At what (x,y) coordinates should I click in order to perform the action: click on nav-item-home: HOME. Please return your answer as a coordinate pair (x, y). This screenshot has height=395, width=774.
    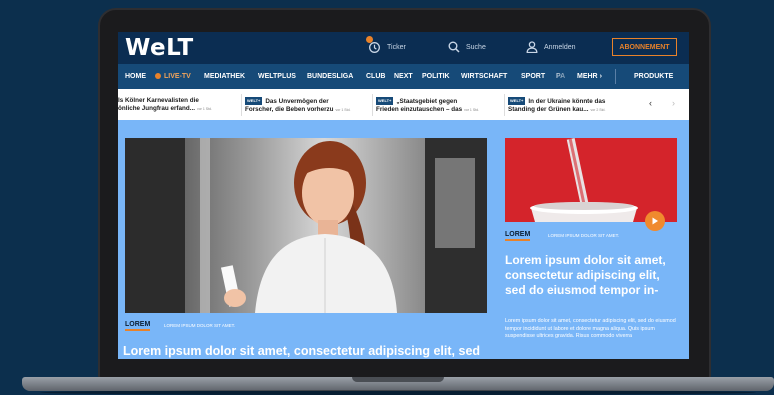
    Looking at the image, I should click on (135, 76).